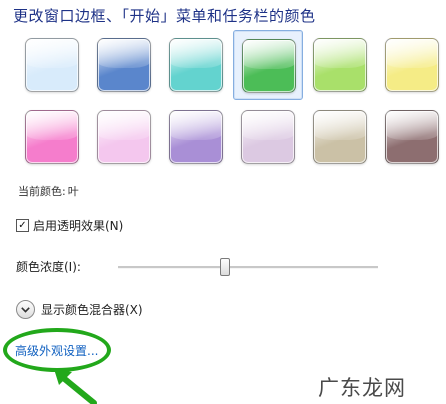  I want to click on transparency-option: ✓ 启用透明效果(N), so click(69, 225).